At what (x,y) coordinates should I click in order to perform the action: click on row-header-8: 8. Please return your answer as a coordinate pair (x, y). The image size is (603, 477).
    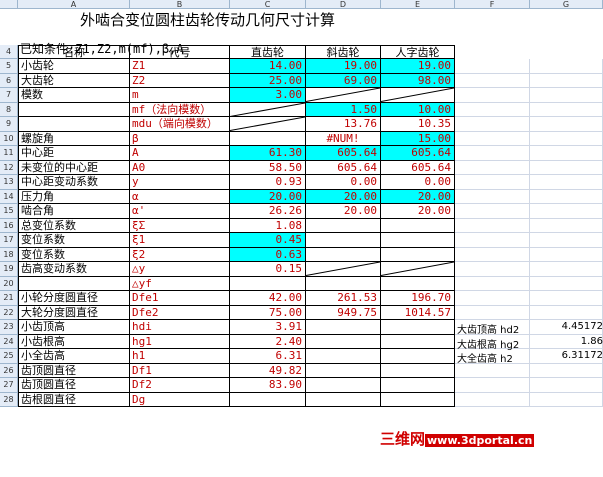
    Looking at the image, I should click on (9, 109).